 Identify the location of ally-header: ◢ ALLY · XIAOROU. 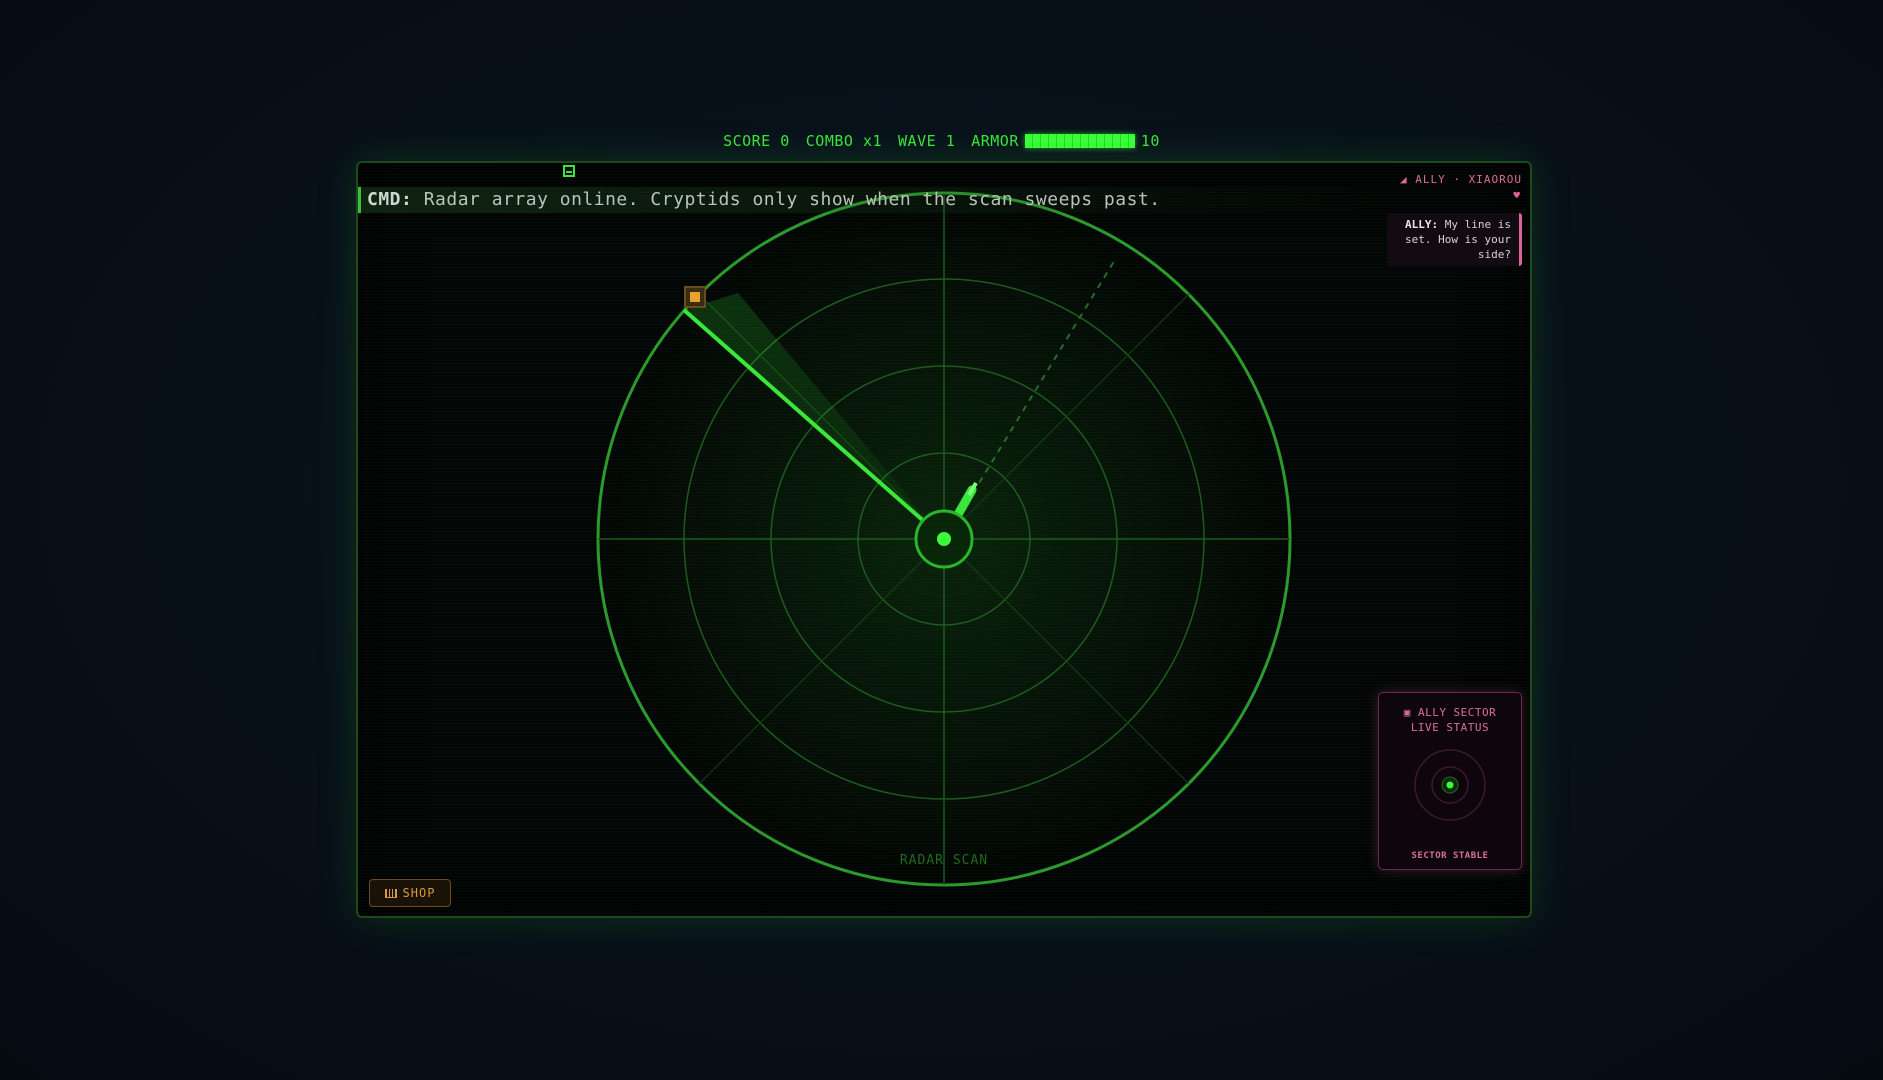
(1461, 179).